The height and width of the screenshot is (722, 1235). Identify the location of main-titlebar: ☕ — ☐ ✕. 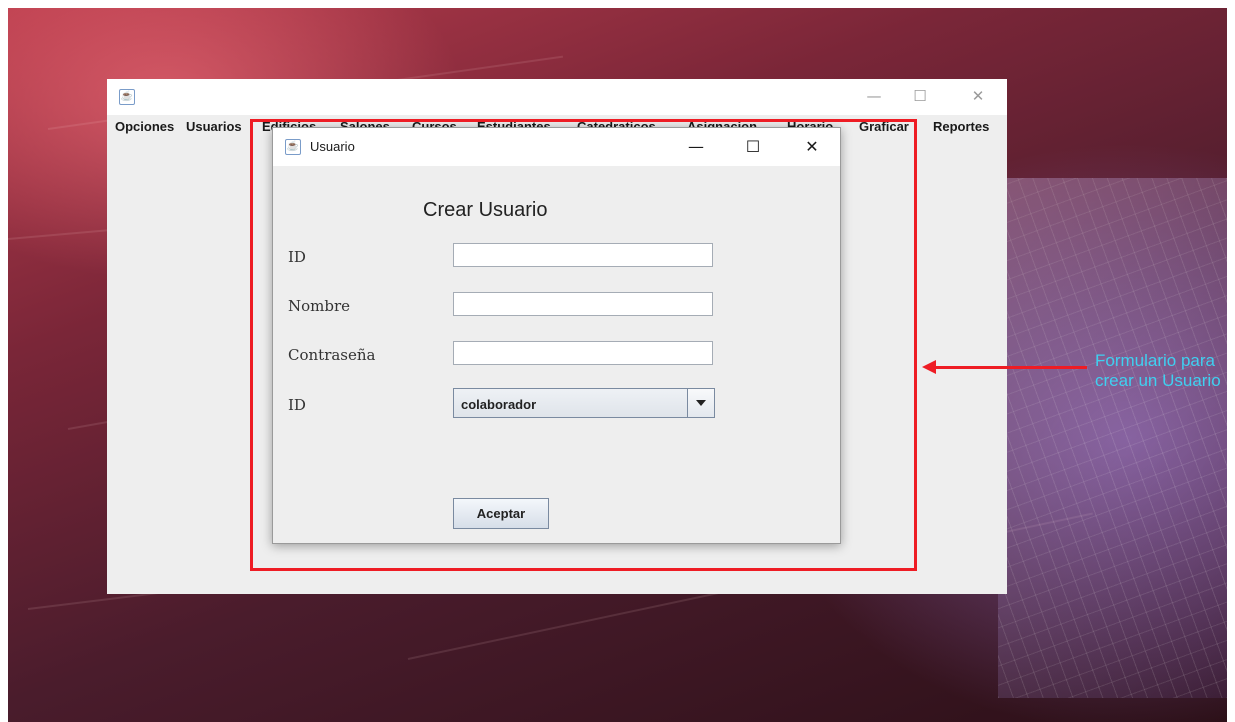
(557, 97).